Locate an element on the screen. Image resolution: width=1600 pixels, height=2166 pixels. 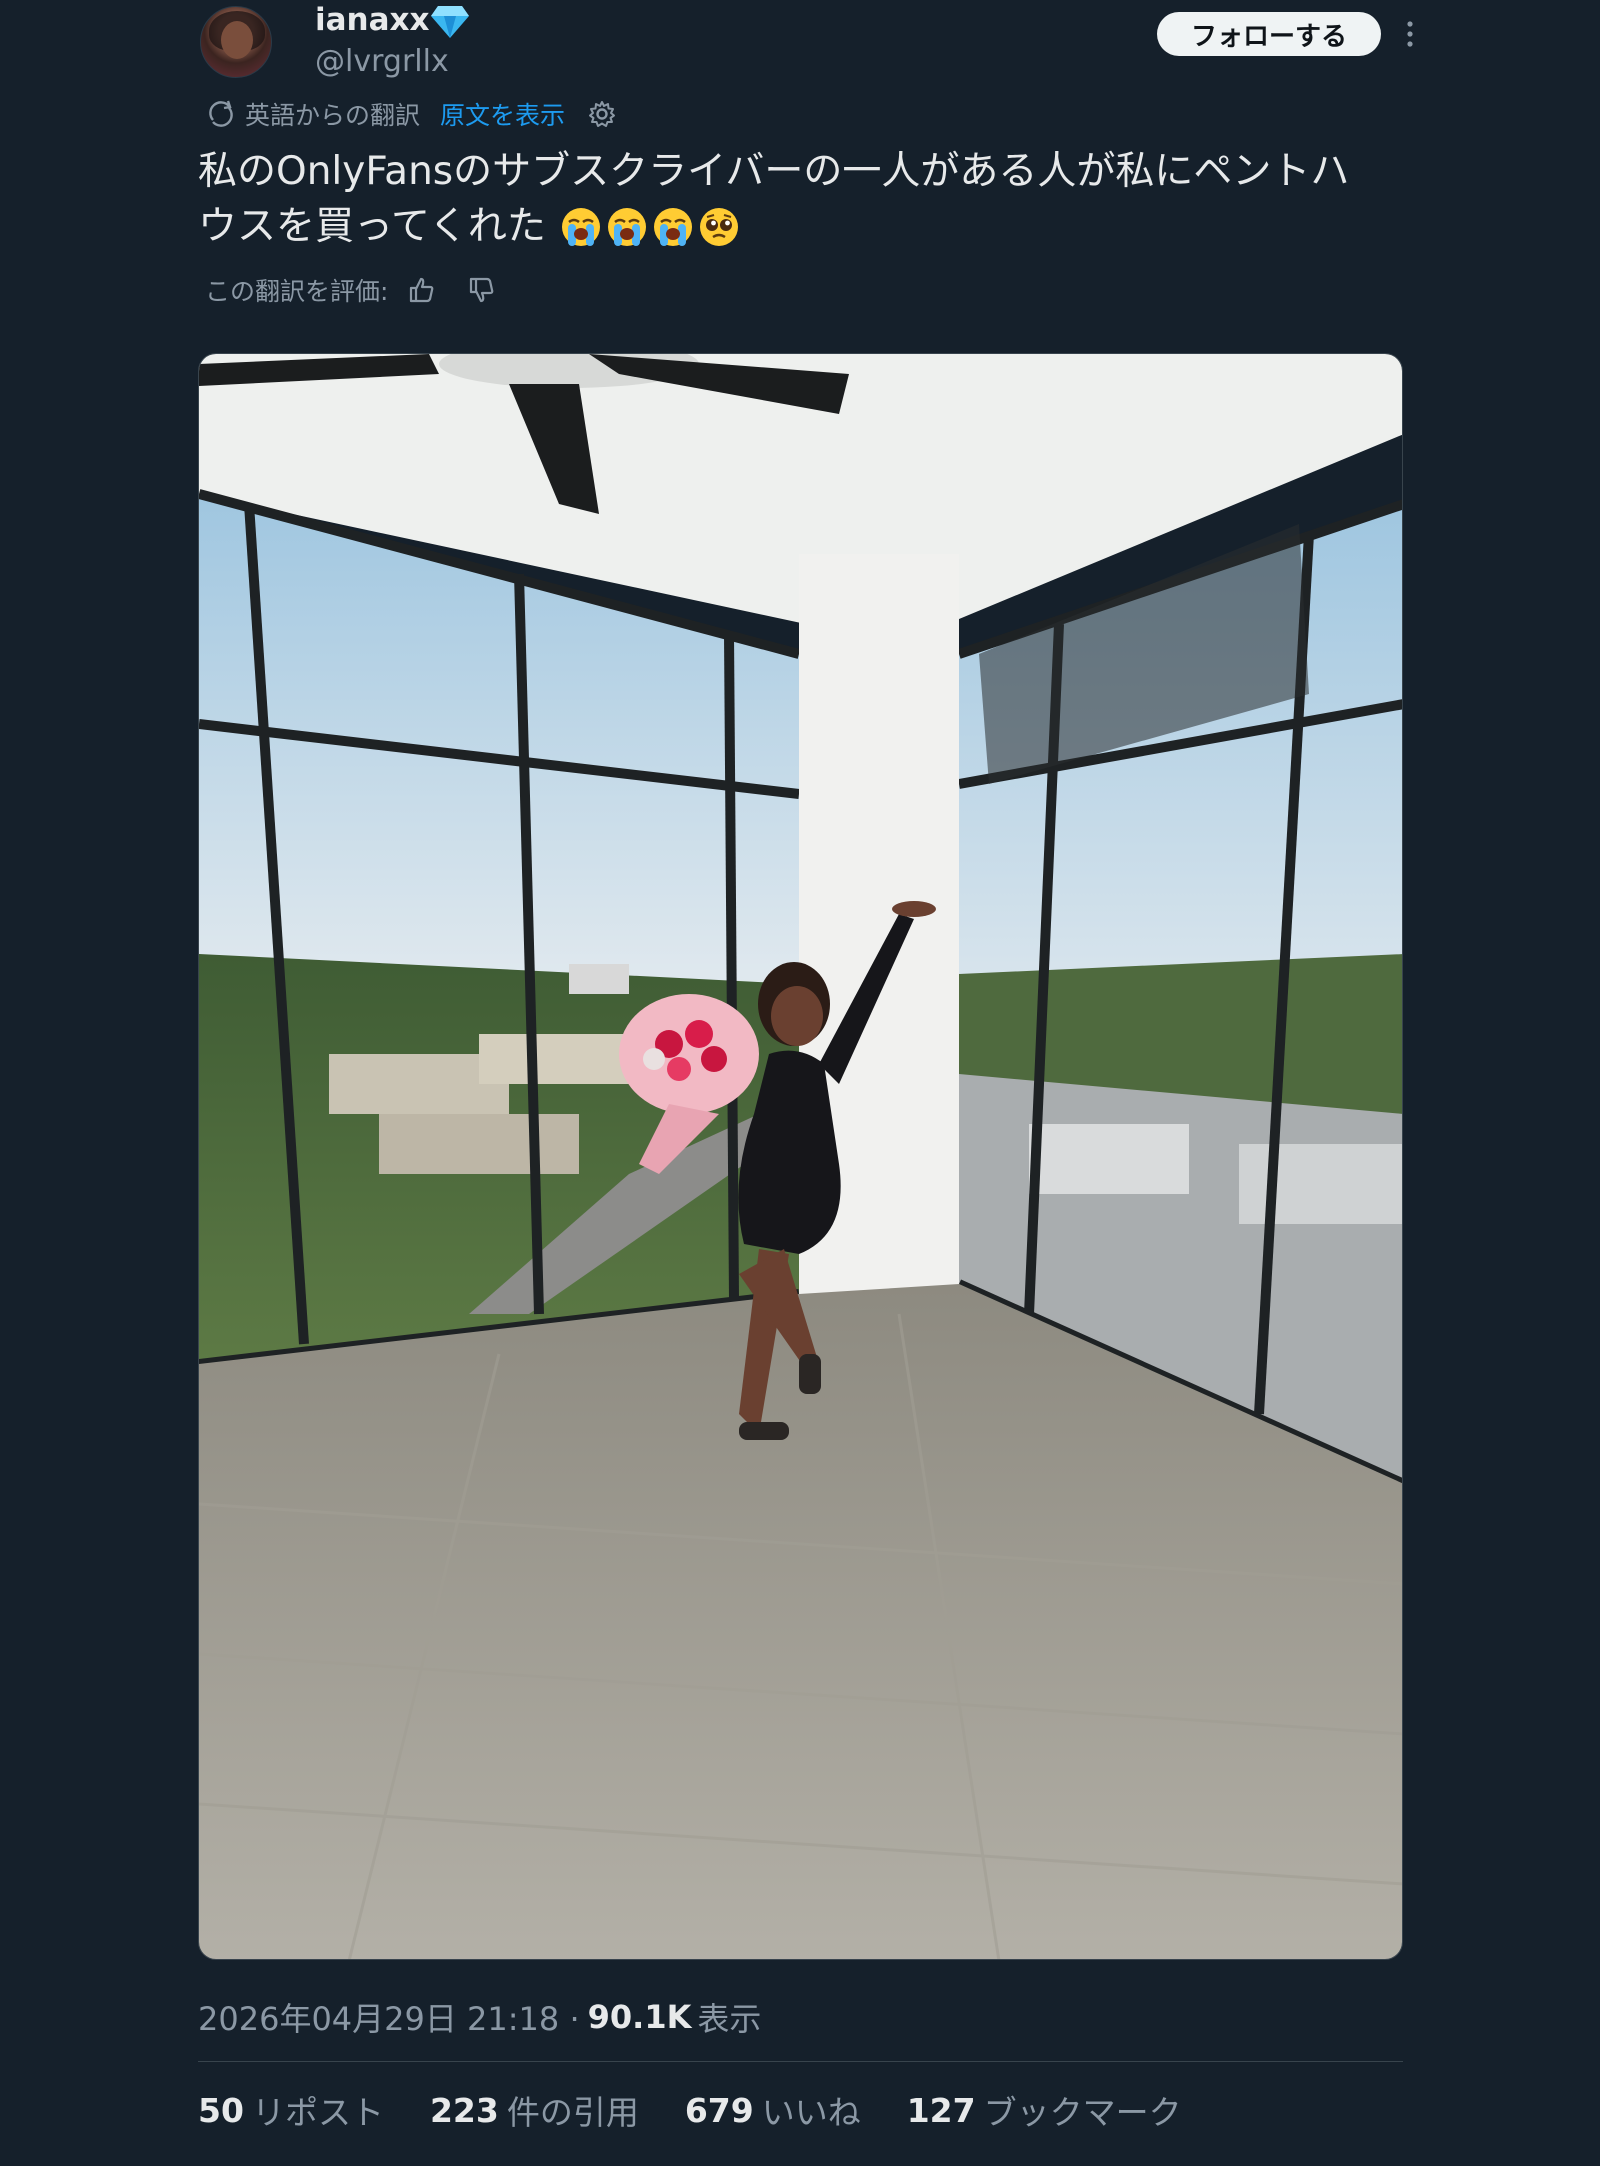
stat-count: 50 is located at coordinates (221, 2110).